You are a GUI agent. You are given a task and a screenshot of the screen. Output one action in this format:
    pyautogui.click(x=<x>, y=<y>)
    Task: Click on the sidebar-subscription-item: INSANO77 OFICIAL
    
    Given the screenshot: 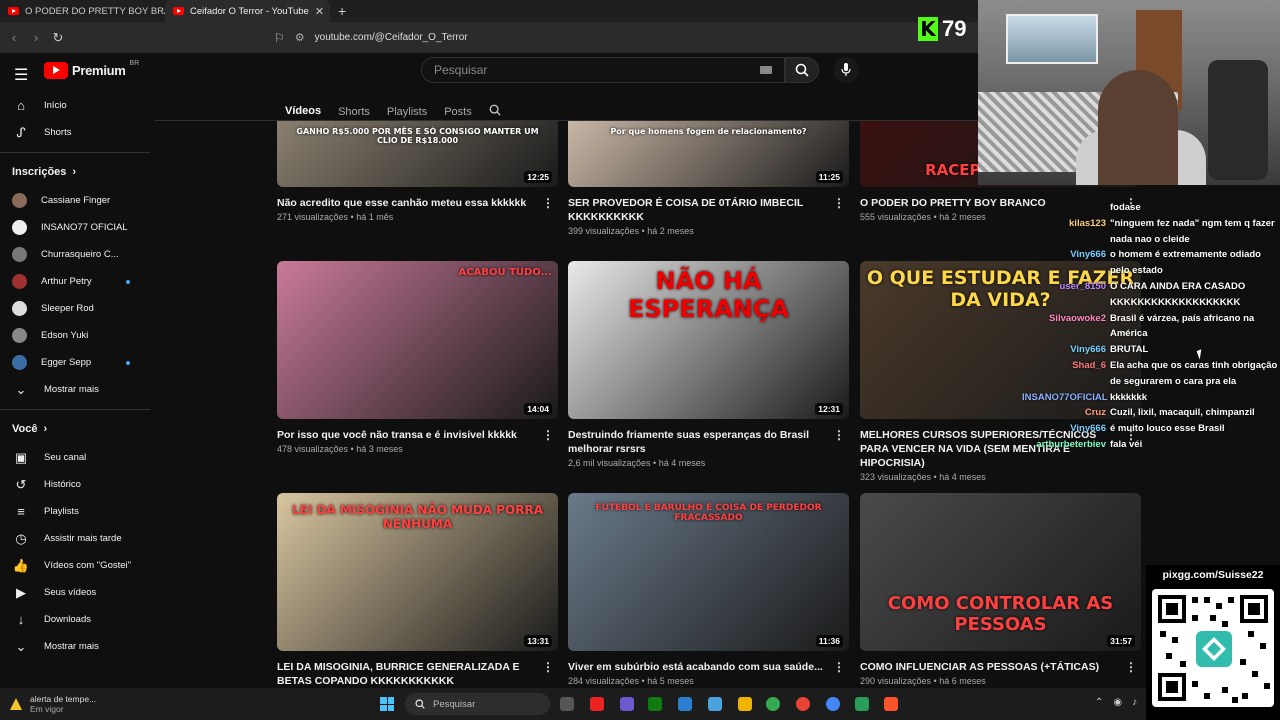 What is the action you would take?
    pyautogui.click(x=75, y=227)
    